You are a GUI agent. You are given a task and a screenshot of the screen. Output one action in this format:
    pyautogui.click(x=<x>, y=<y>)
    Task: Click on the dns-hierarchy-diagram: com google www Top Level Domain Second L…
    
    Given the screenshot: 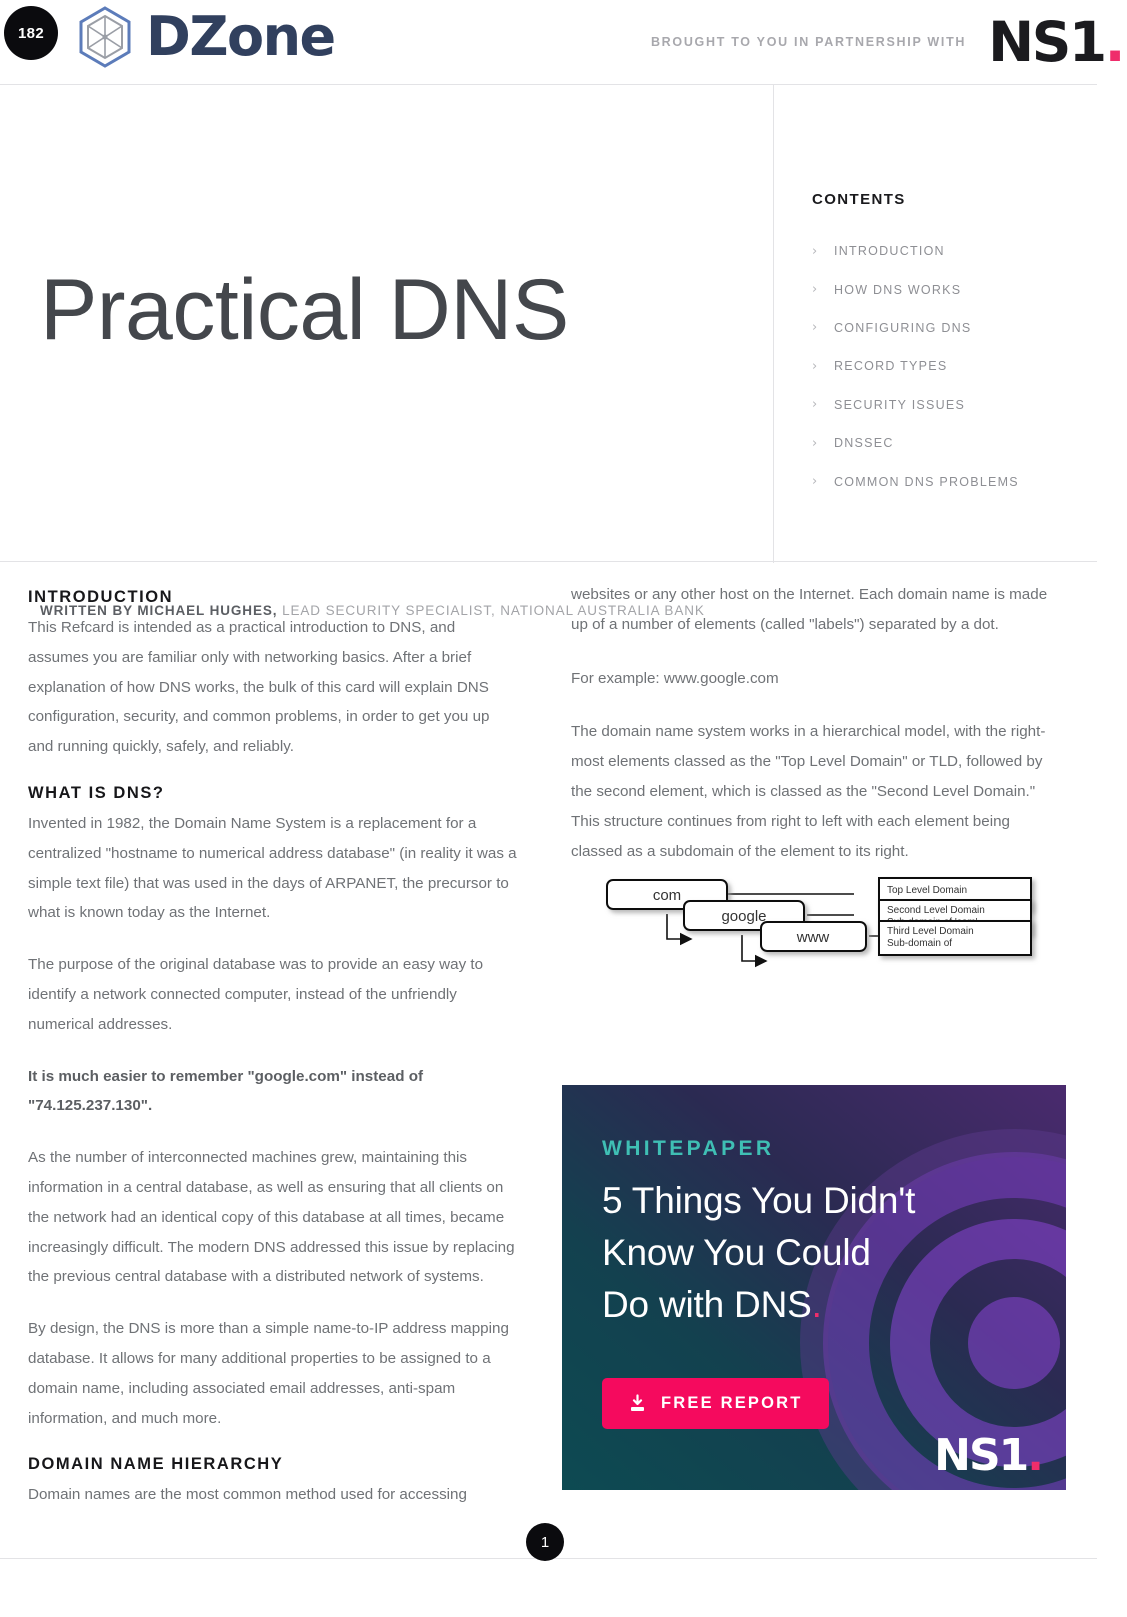 What is the action you would take?
    pyautogui.click(x=819, y=966)
    